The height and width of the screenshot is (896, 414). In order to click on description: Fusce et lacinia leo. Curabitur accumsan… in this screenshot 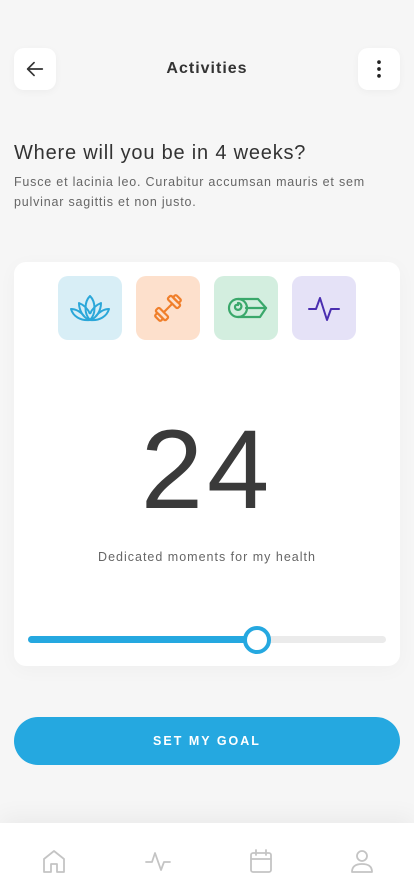, I will do `click(189, 192)`.